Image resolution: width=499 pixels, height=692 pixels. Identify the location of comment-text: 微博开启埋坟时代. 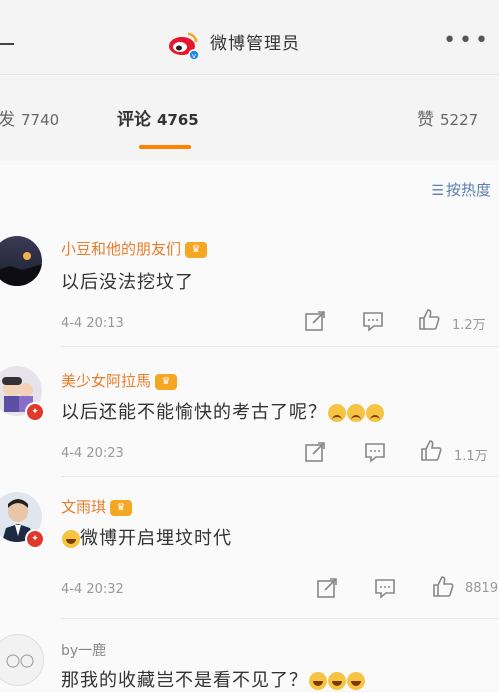
(146, 537).